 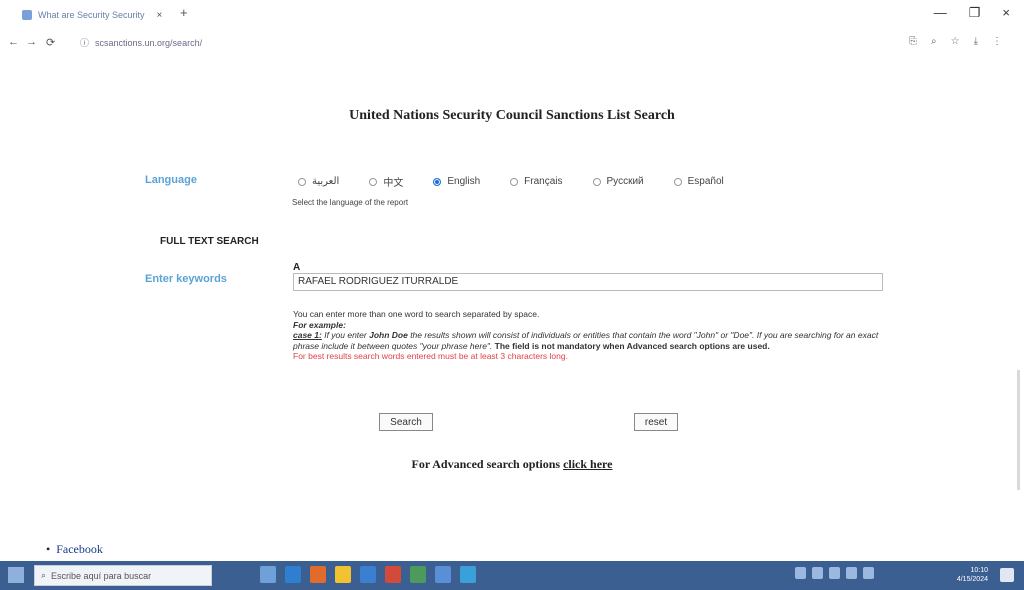 I want to click on keywords-prefix: A, so click(x=297, y=267).